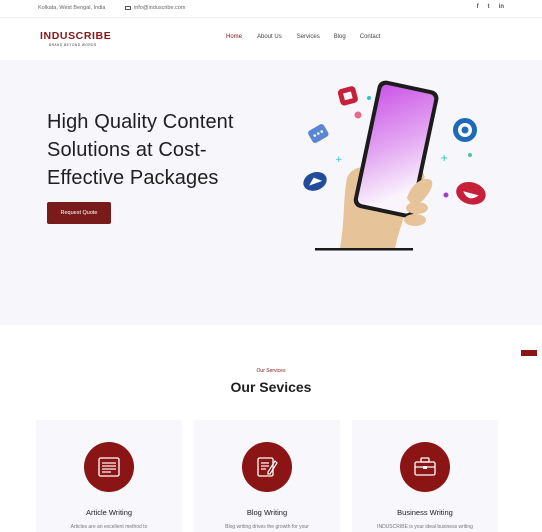 The height and width of the screenshot is (532, 542). What do you see at coordinates (394, 165) in the screenshot?
I see `hero-illustration: + +` at bounding box center [394, 165].